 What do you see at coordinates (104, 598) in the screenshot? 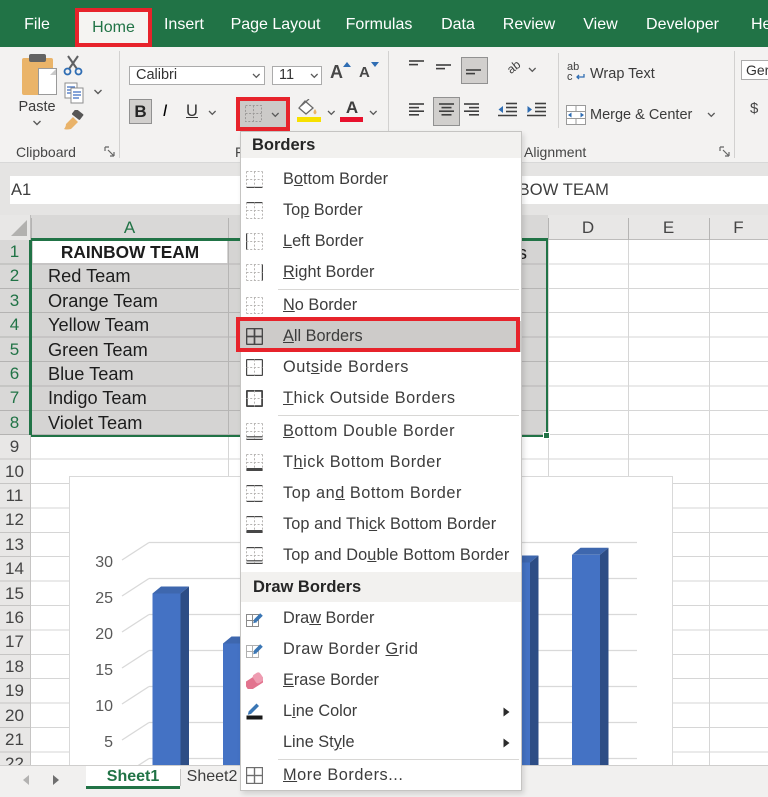
I see `svg-text: 25` at bounding box center [104, 598].